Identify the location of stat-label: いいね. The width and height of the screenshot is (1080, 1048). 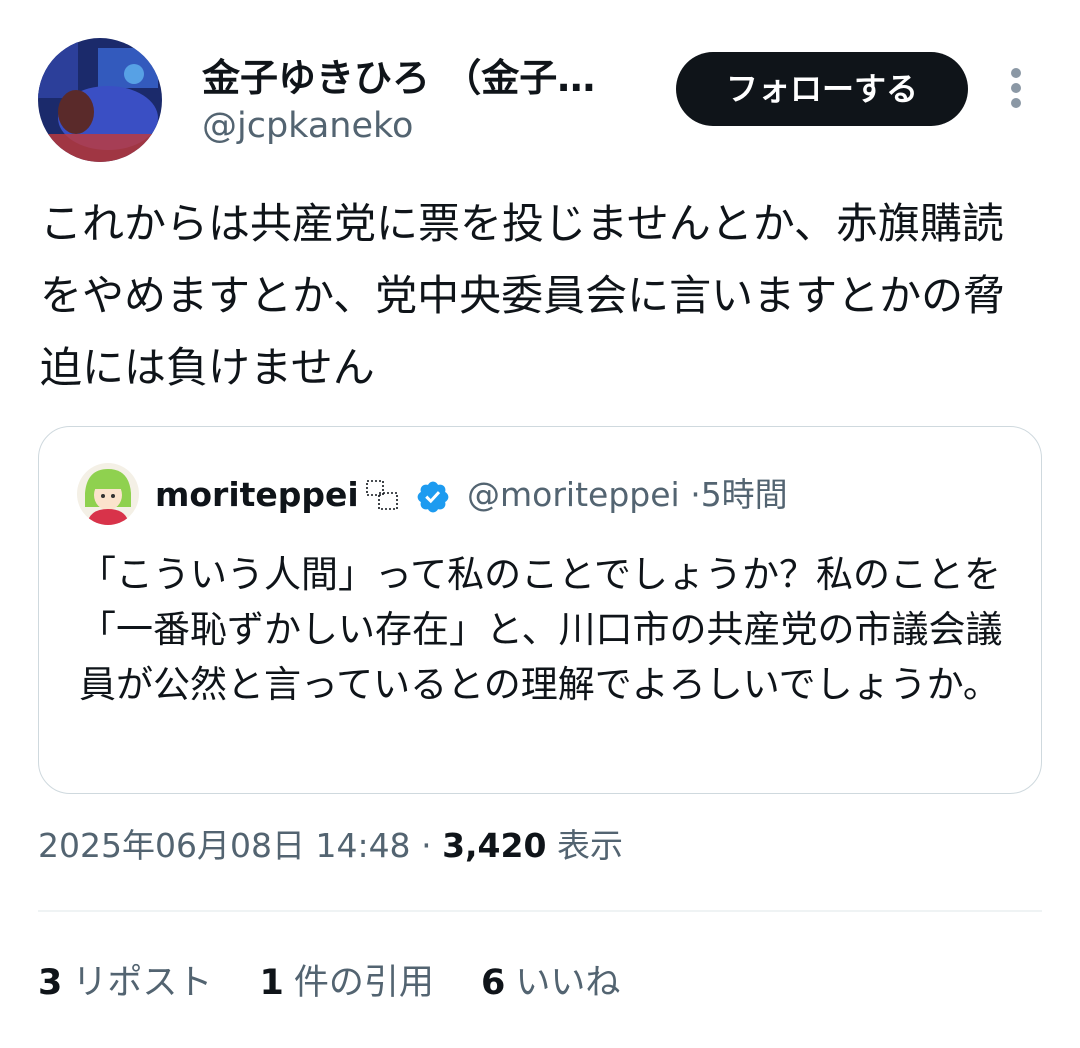
(568, 983).